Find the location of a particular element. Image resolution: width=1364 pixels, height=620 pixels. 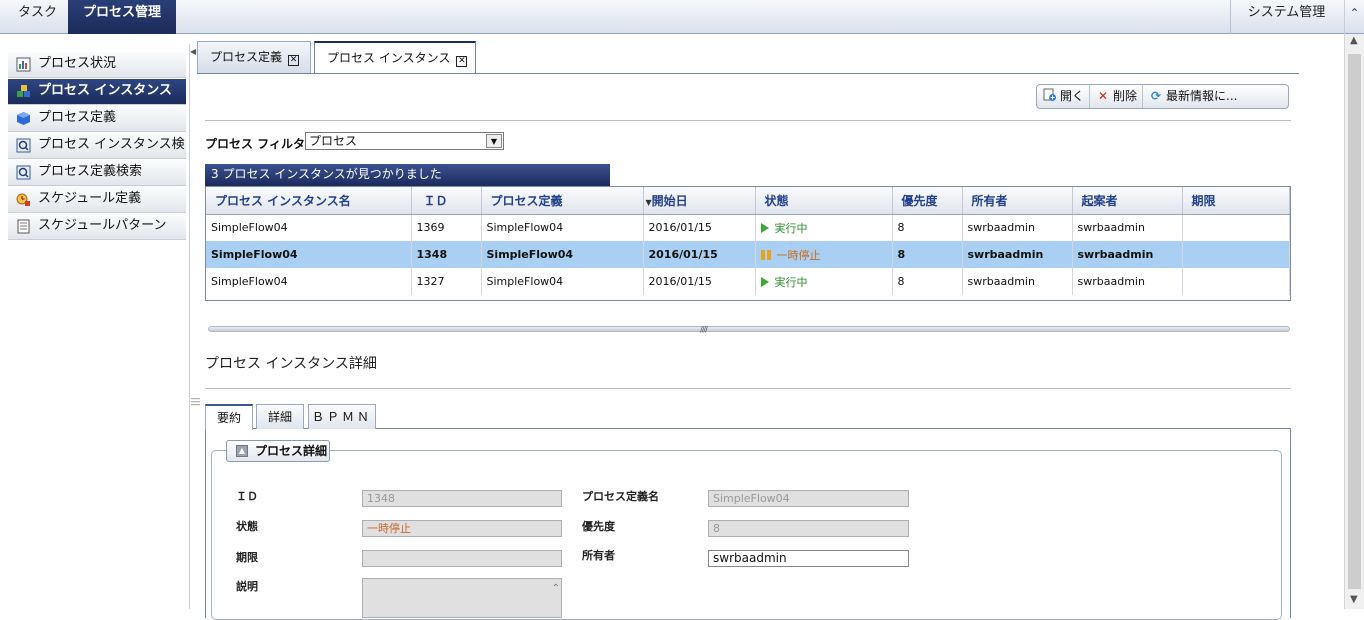

sidebar-item-label: プロセス定義 is located at coordinates (77, 117).